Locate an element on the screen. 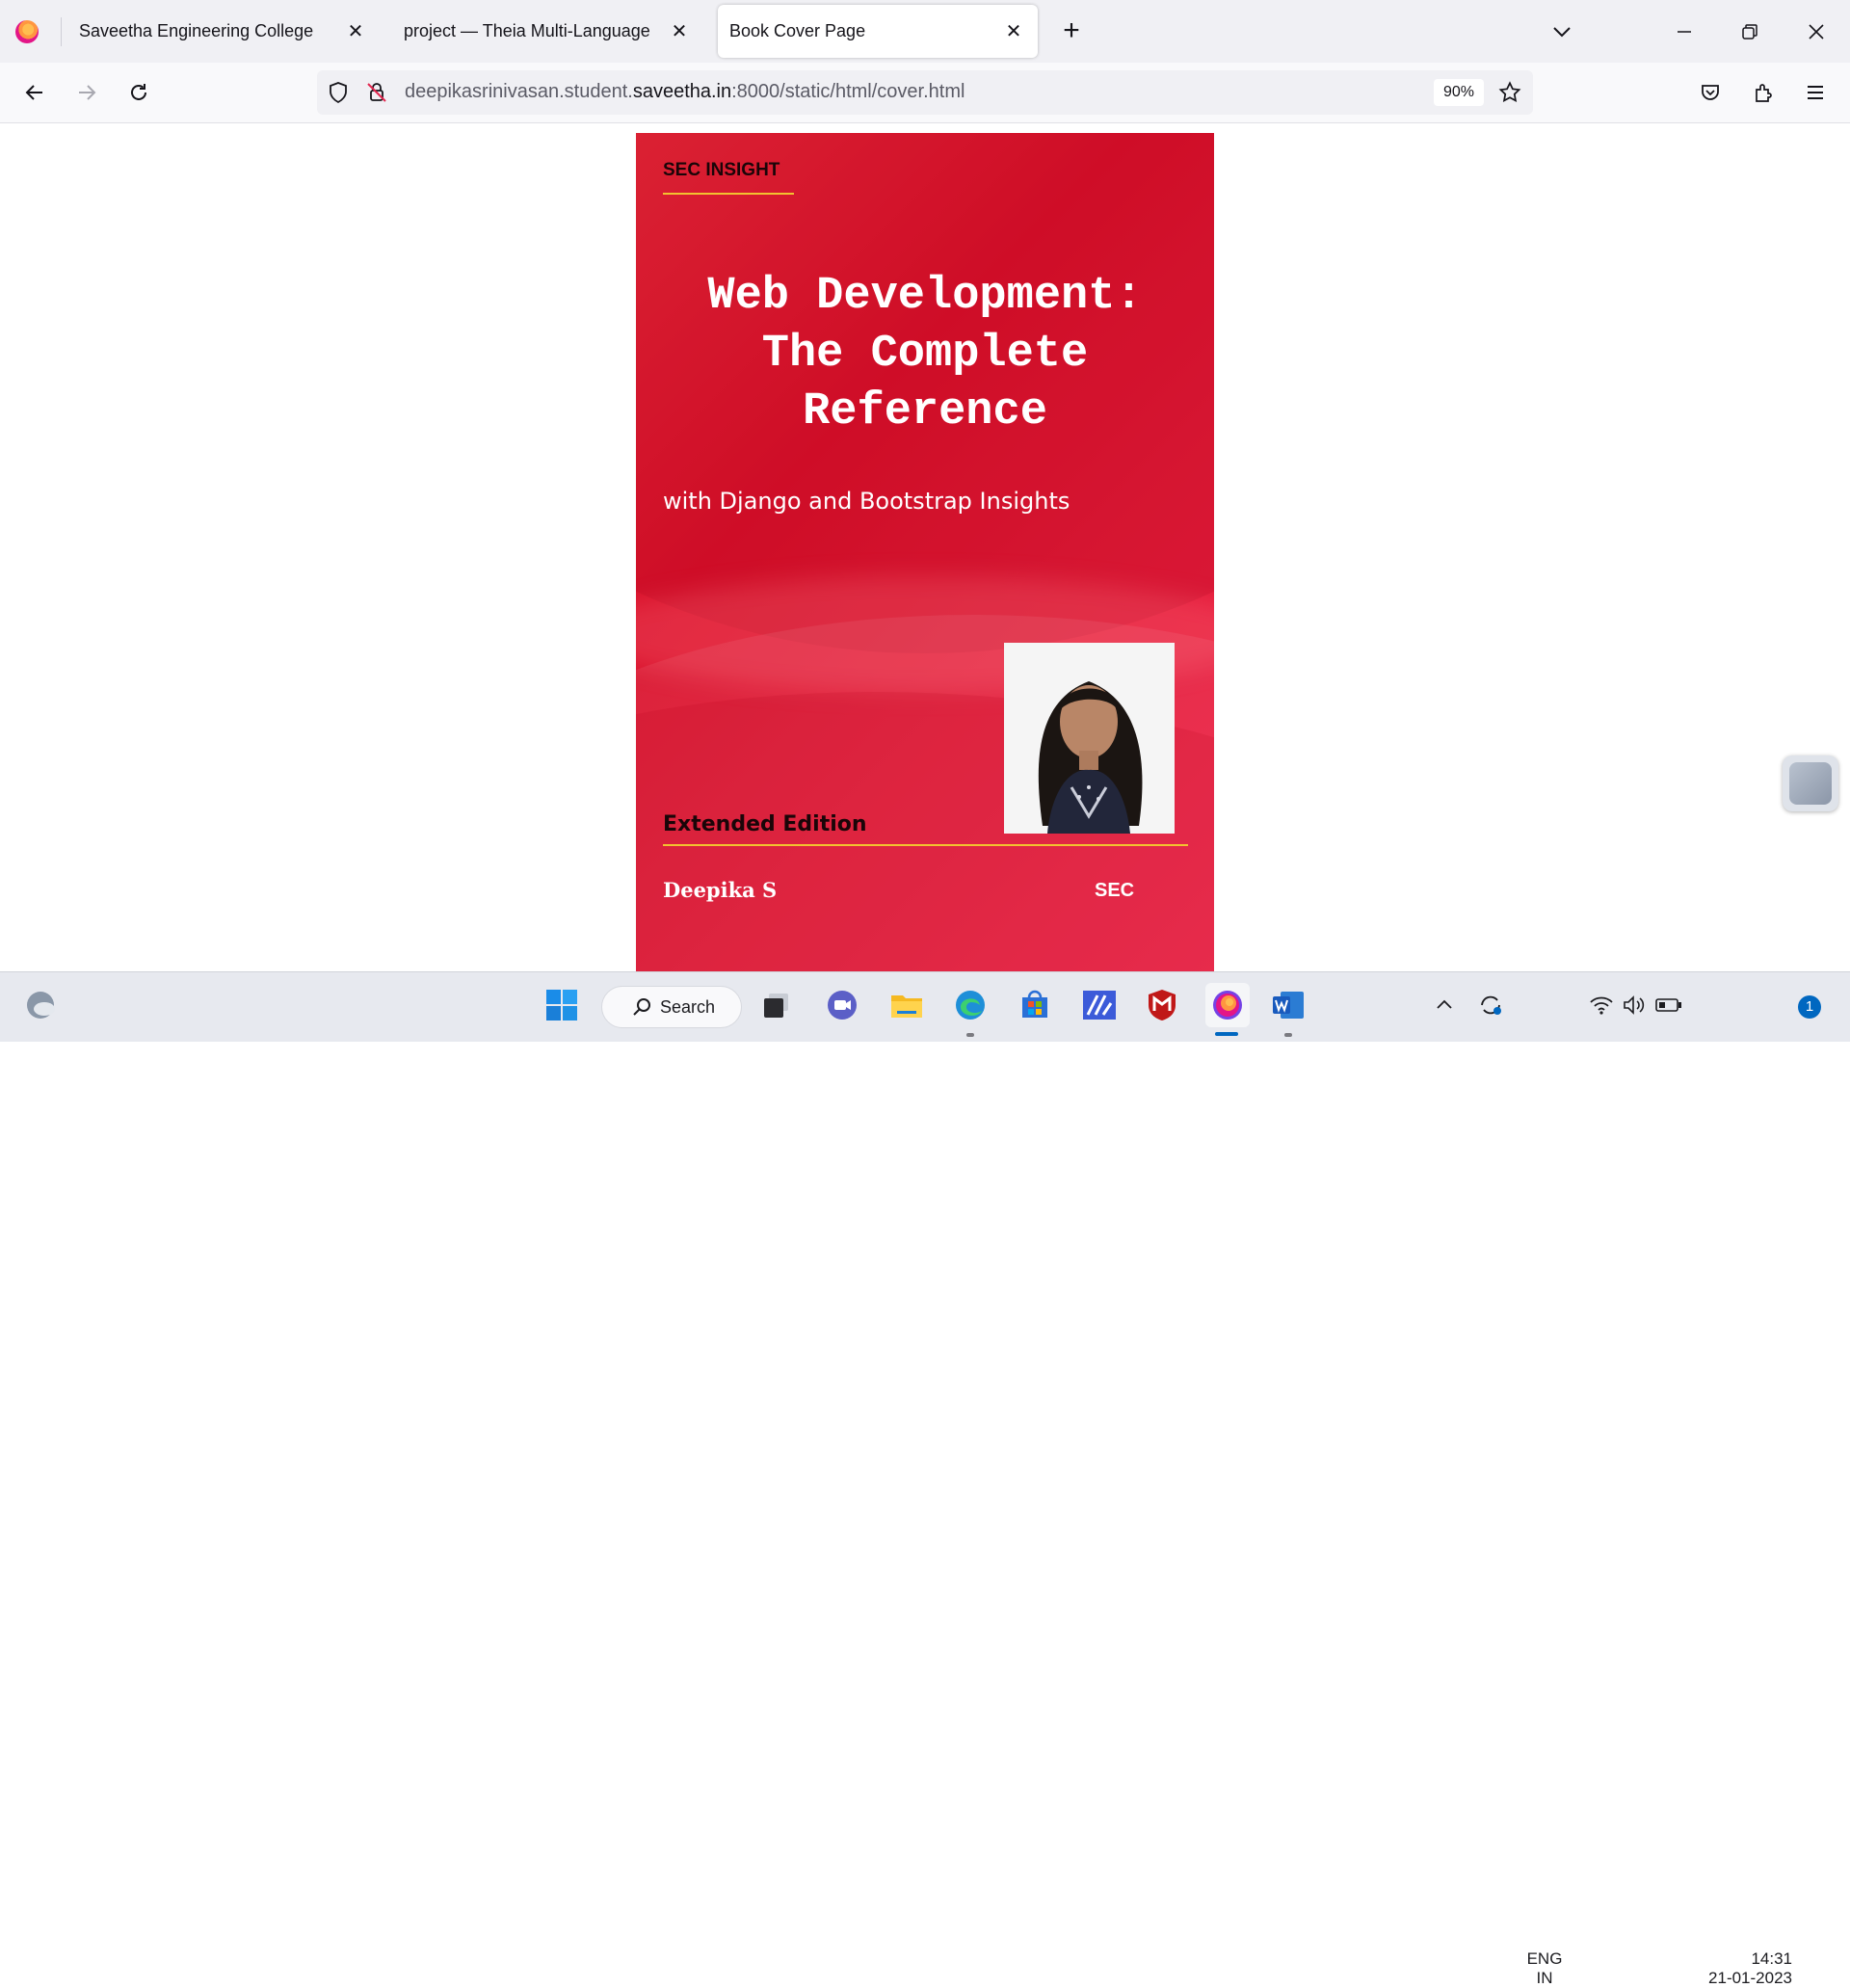 The width and height of the screenshot is (1850, 1988). close-window-icon is located at coordinates (1816, 32).